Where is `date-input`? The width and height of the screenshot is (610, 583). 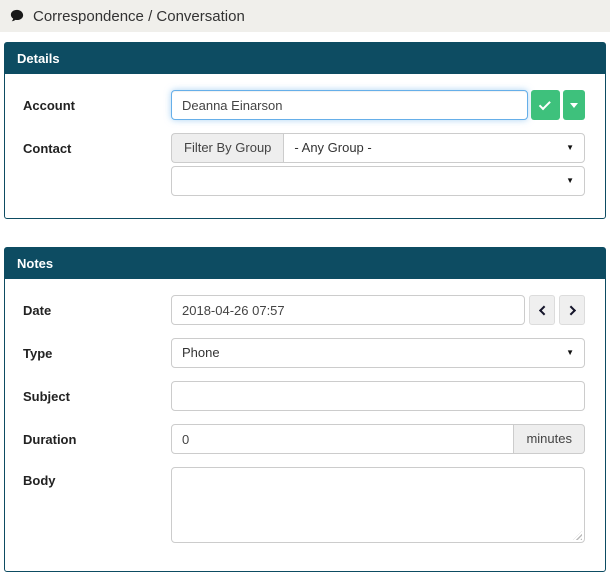 date-input is located at coordinates (348, 310).